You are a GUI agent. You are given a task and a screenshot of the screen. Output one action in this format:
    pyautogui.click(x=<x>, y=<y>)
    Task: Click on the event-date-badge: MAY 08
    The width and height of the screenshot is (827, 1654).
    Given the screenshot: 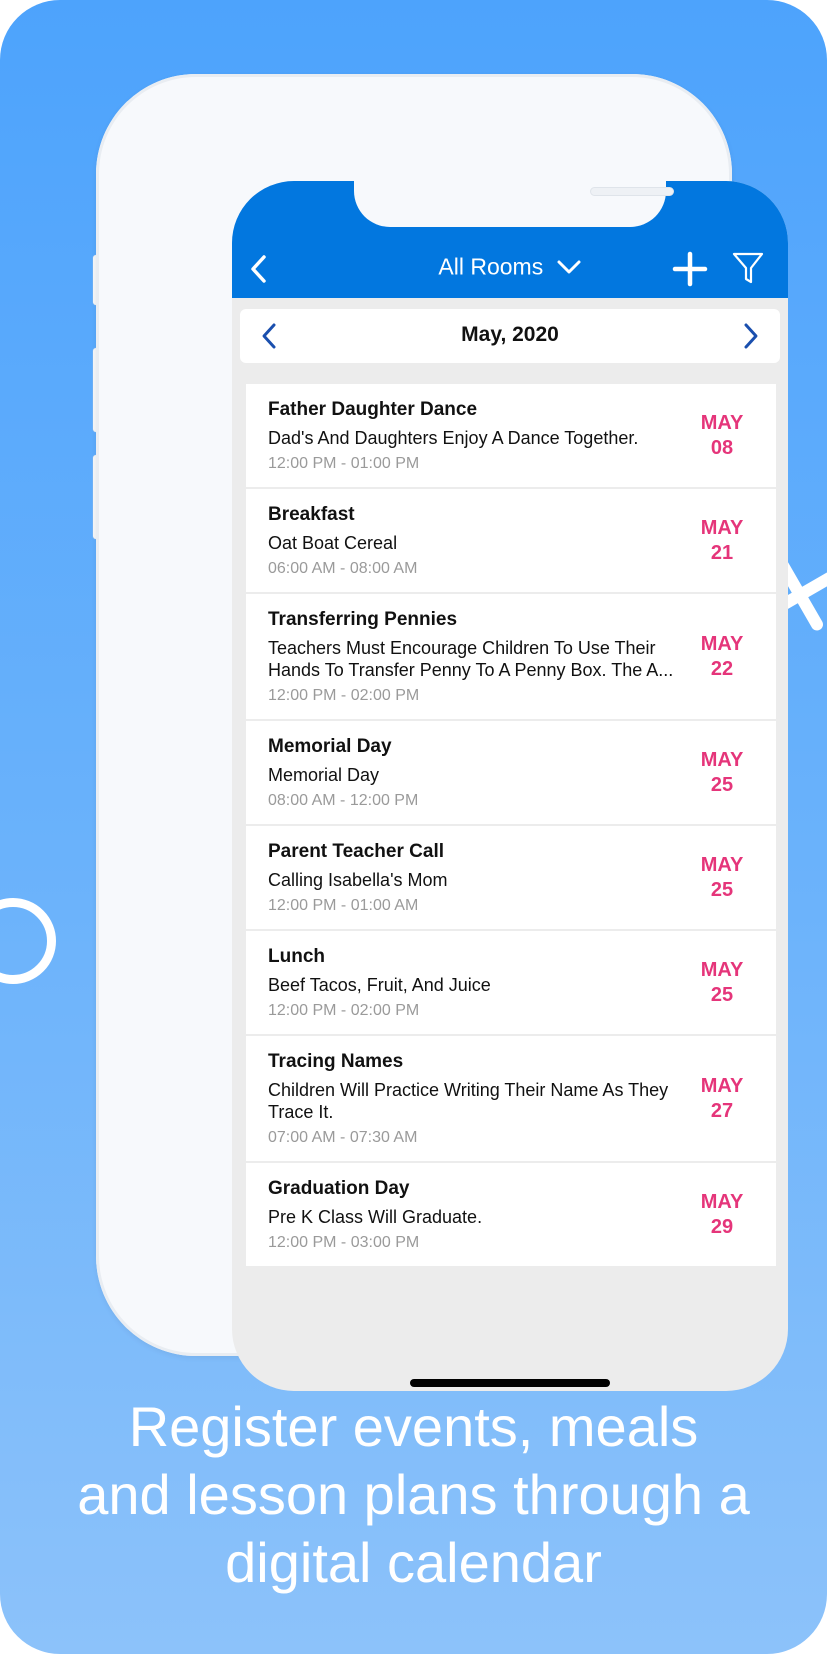 What is the action you would take?
    pyautogui.click(x=722, y=436)
    